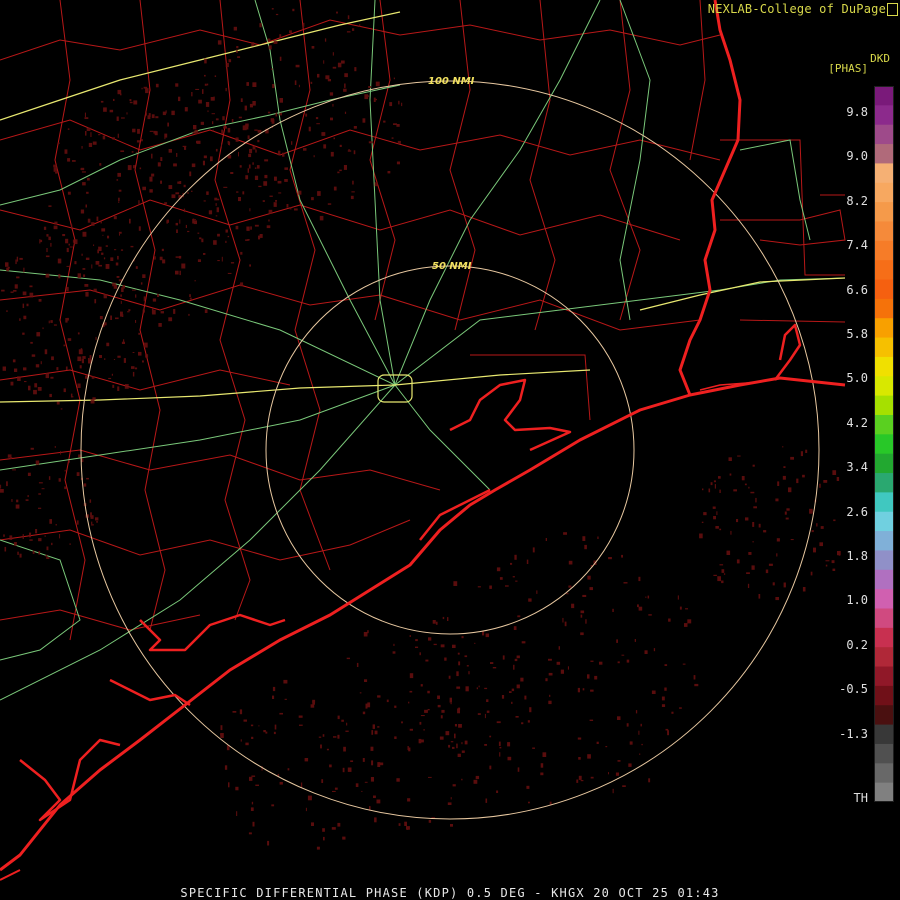 The image size is (900, 900). I want to click on color-scale-label: TH, so click(860, 798).